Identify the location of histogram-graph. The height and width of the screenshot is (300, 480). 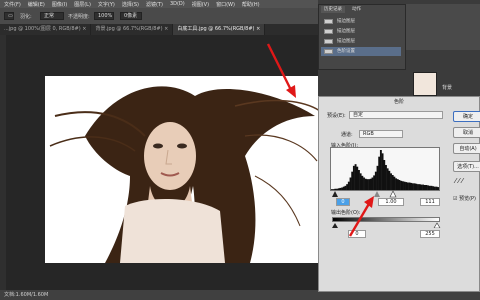
(385, 170).